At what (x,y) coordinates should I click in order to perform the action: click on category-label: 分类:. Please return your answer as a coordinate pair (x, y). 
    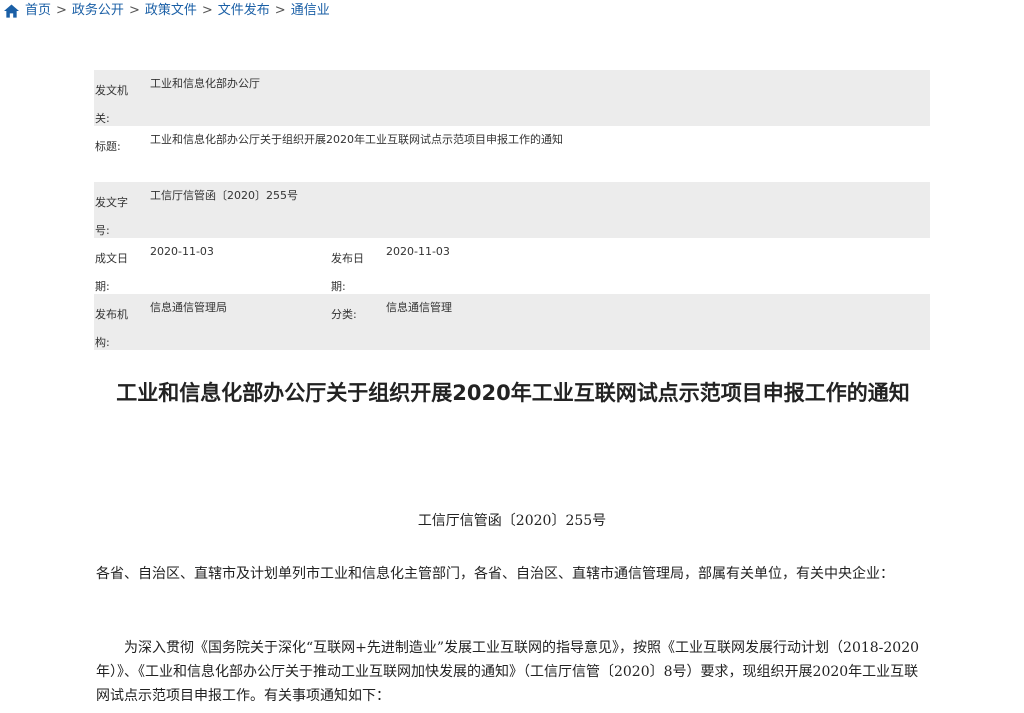
    Looking at the image, I should click on (344, 314).